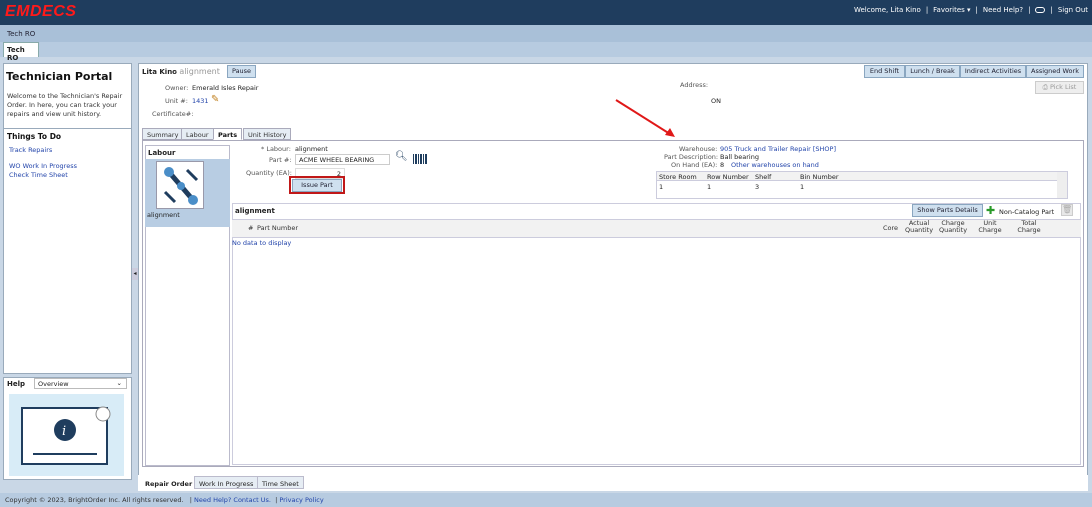 This screenshot has height=507, width=1092. What do you see at coordinates (645, 118) in the screenshot?
I see `red-arrow-annotation` at bounding box center [645, 118].